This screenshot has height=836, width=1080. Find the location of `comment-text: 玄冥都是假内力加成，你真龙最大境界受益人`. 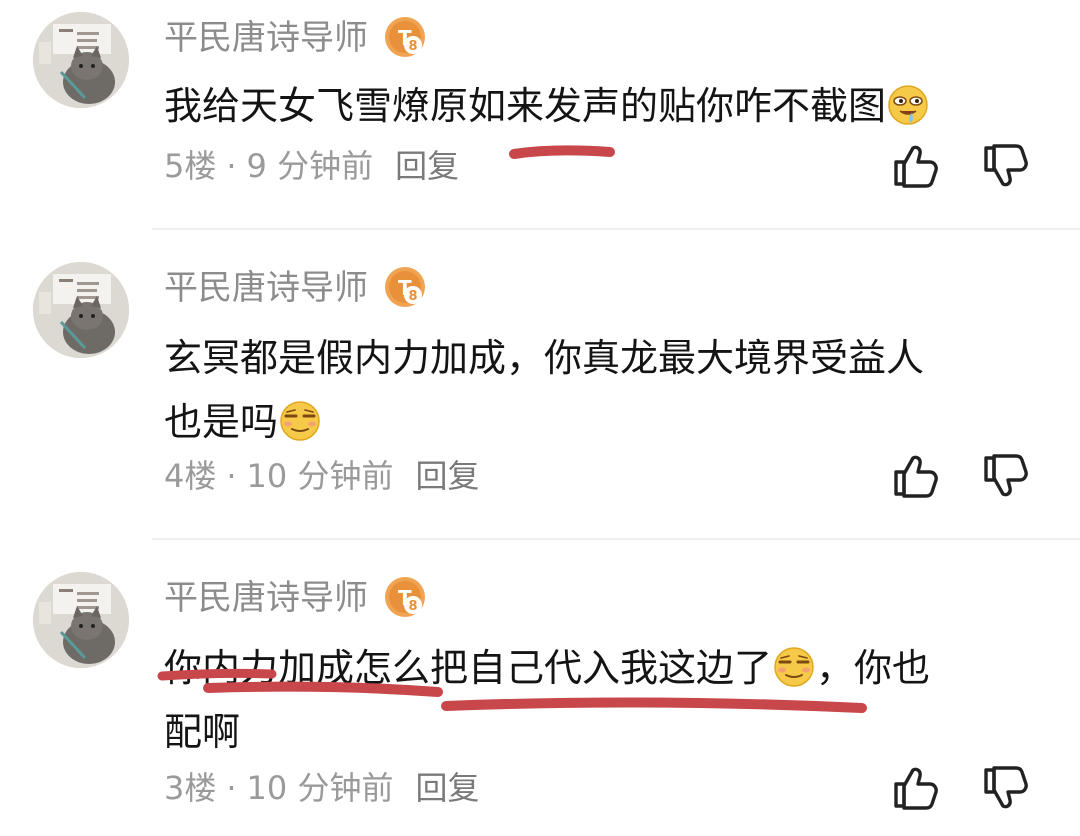

comment-text: 玄冥都是假内力加成，你真龙最大境界受益人 is located at coordinates (544, 358).